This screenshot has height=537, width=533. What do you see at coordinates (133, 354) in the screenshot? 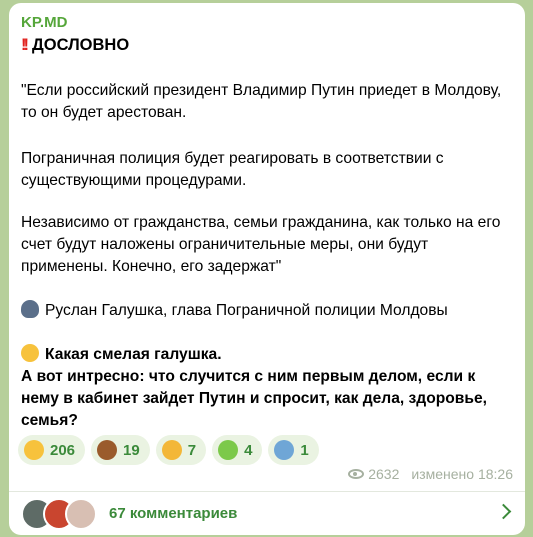
I see `commentary-line-1: Какая смелая галушка.` at bounding box center [133, 354].